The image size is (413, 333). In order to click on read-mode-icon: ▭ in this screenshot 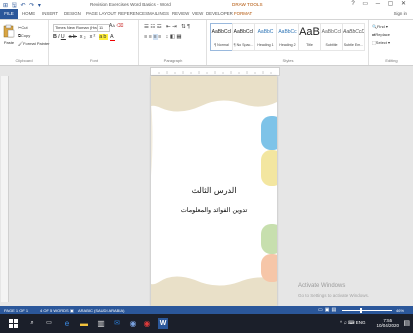, I will do `click(321, 310)`.